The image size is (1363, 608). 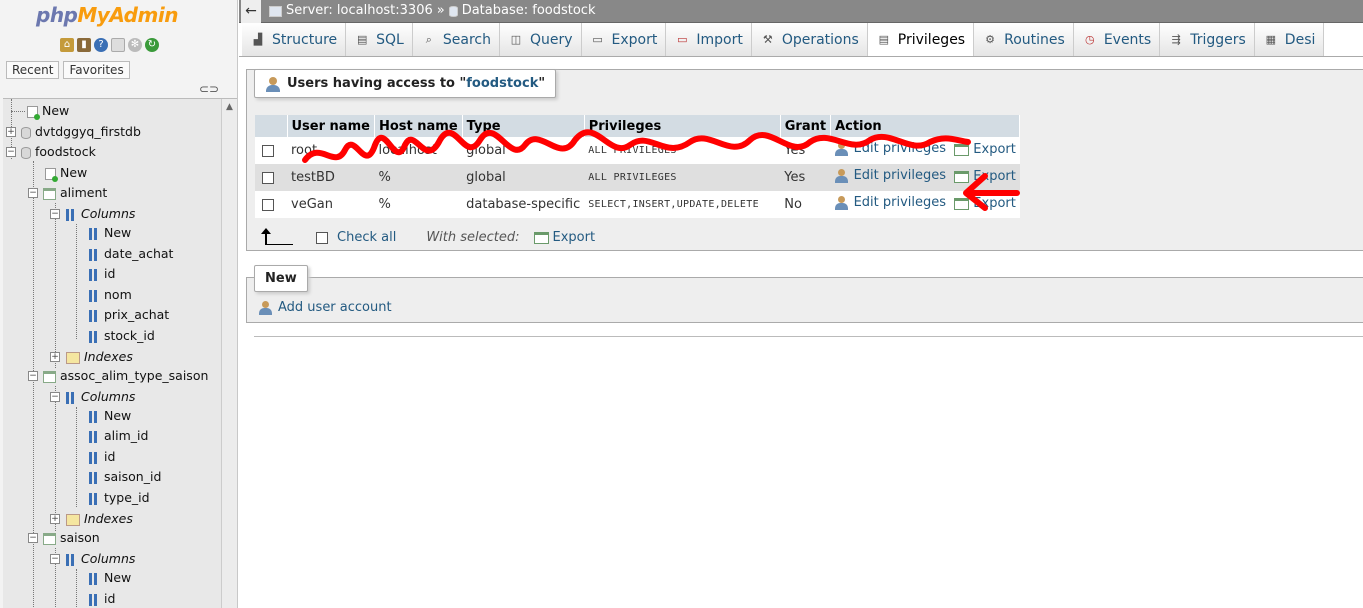 I want to click on col-type: Type, so click(x=523, y=126).